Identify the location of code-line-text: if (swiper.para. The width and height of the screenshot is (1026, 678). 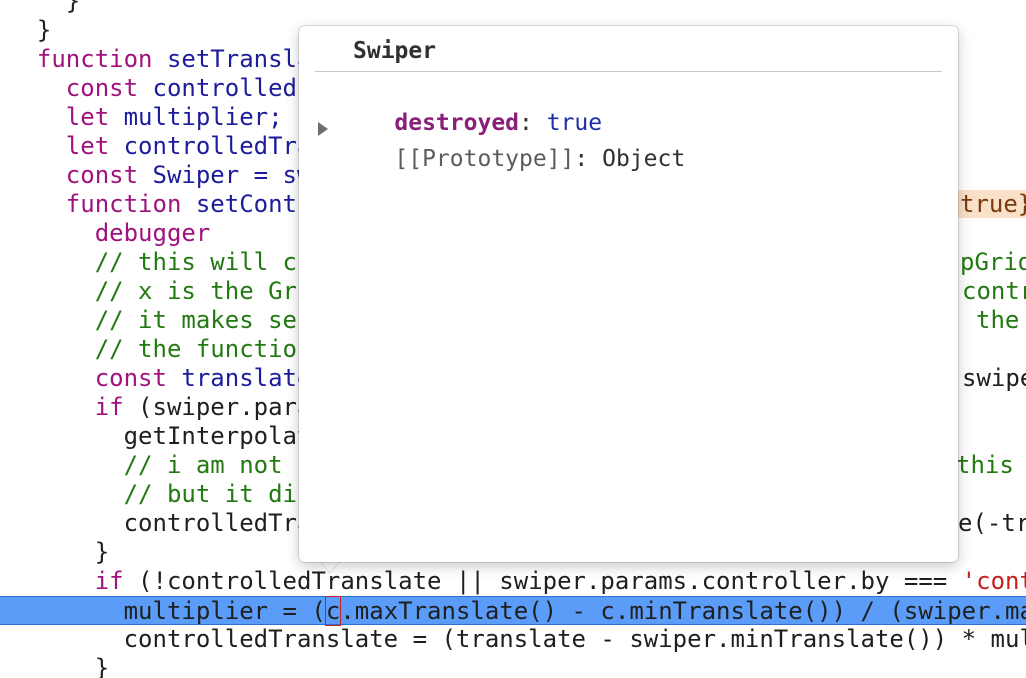
(160, 407).